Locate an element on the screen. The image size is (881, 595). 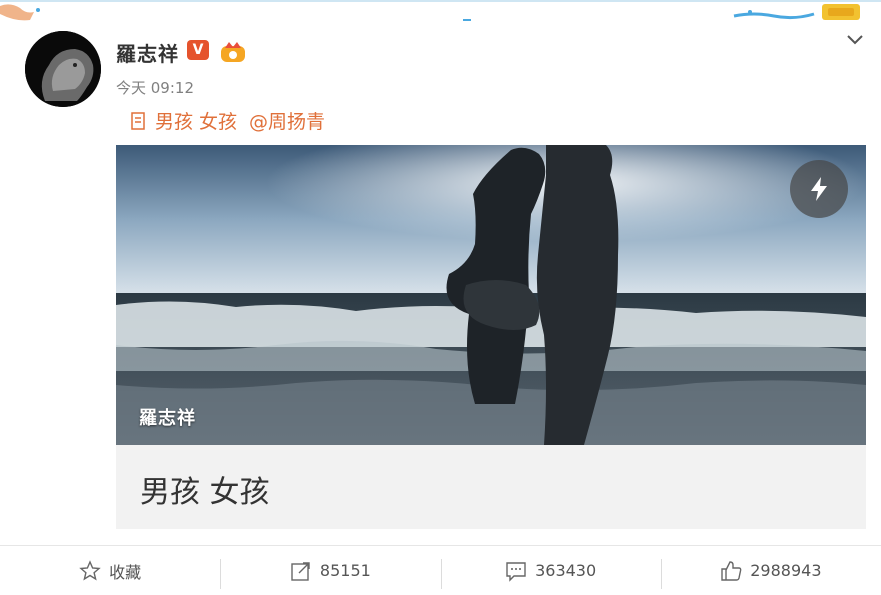
like-button: 2988943 is located at coordinates (770, 570).